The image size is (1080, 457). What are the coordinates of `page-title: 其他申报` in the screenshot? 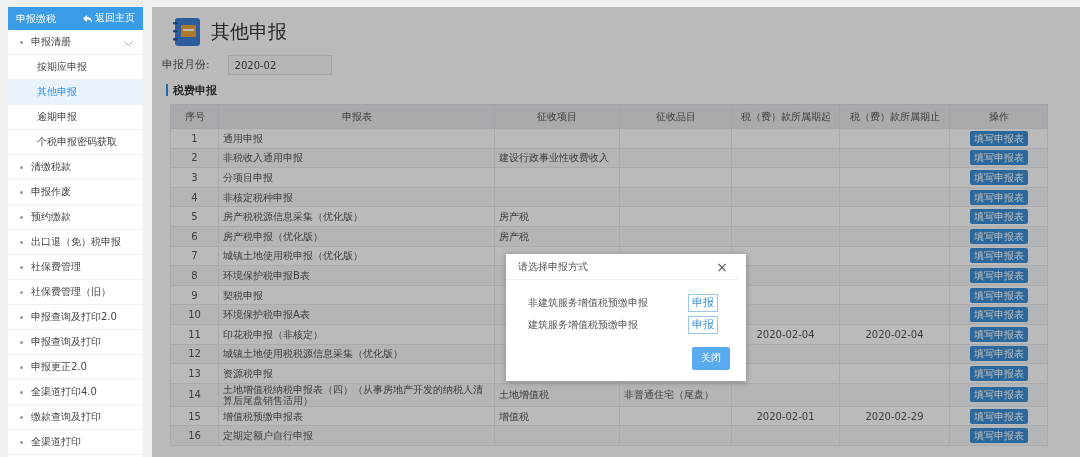 It's located at (249, 31).